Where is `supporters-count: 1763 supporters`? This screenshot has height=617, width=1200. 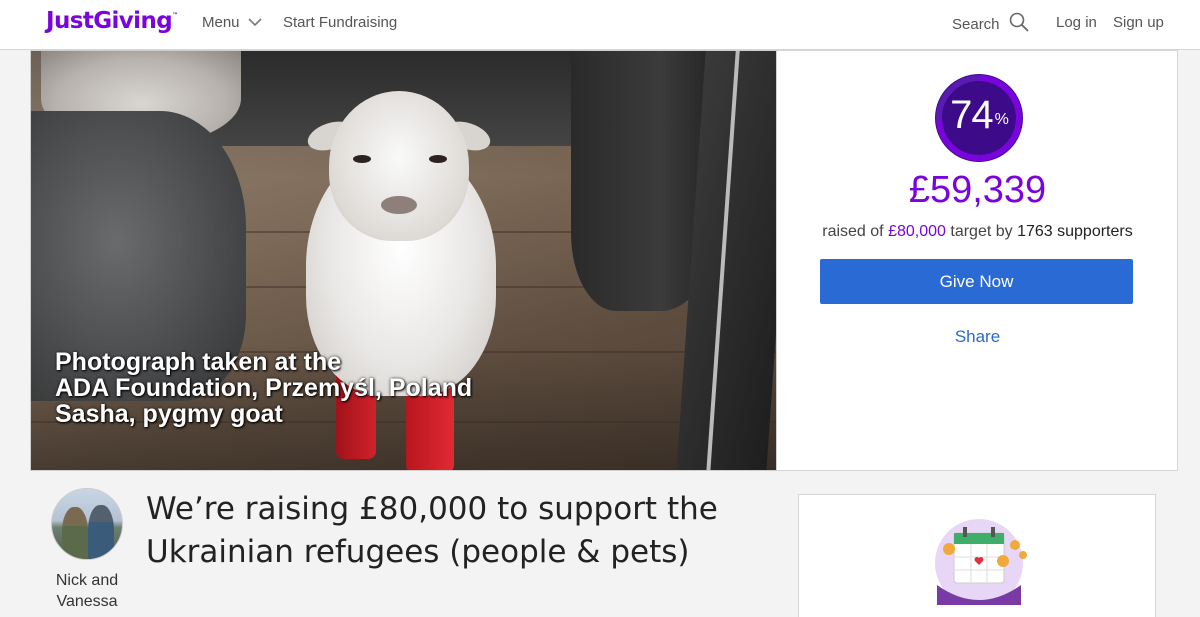
supporters-count: 1763 supporters is located at coordinates (1075, 231).